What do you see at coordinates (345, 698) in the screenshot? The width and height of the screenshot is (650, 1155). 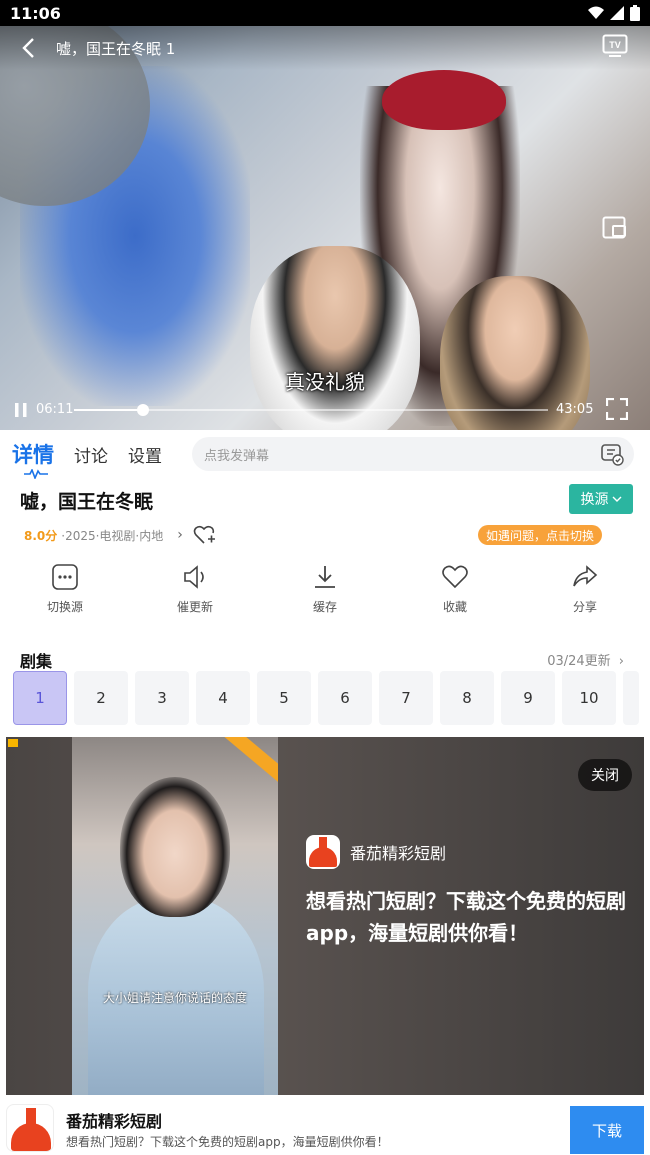 I see `episode-item: 6` at bounding box center [345, 698].